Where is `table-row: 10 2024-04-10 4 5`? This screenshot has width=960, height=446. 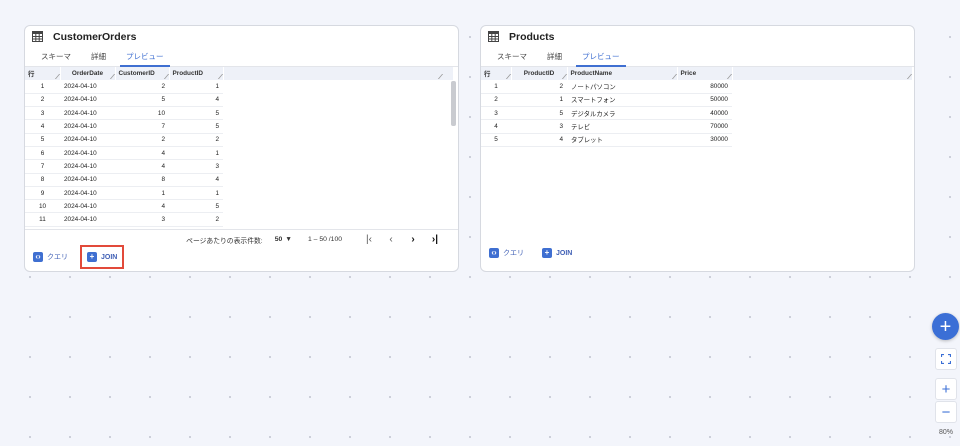 table-row: 10 2024-04-10 4 5 is located at coordinates (239, 206).